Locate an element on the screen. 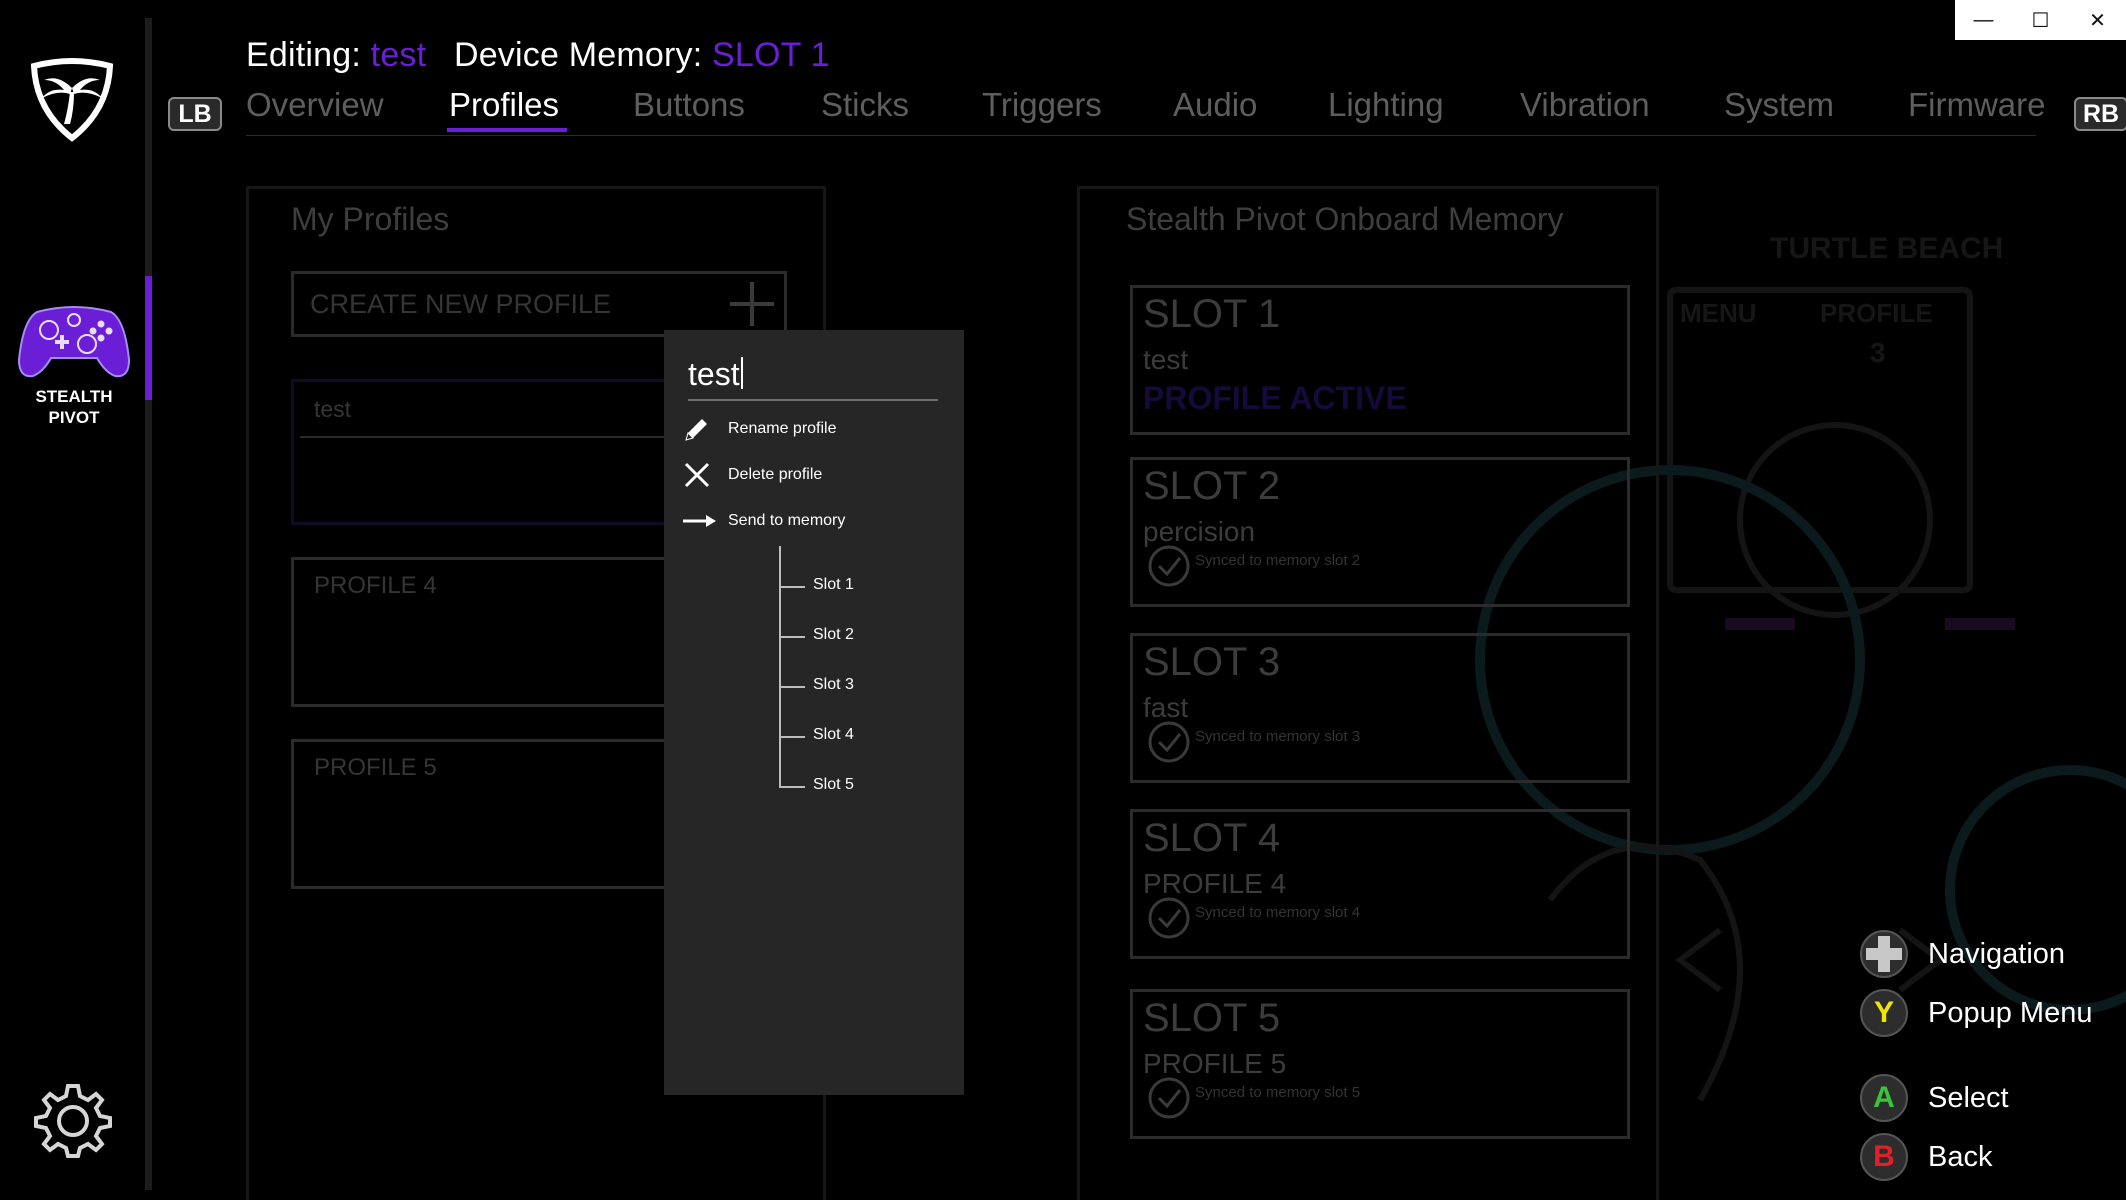 The width and height of the screenshot is (2126, 1200). tab-sticks: Sticks is located at coordinates (865, 105).